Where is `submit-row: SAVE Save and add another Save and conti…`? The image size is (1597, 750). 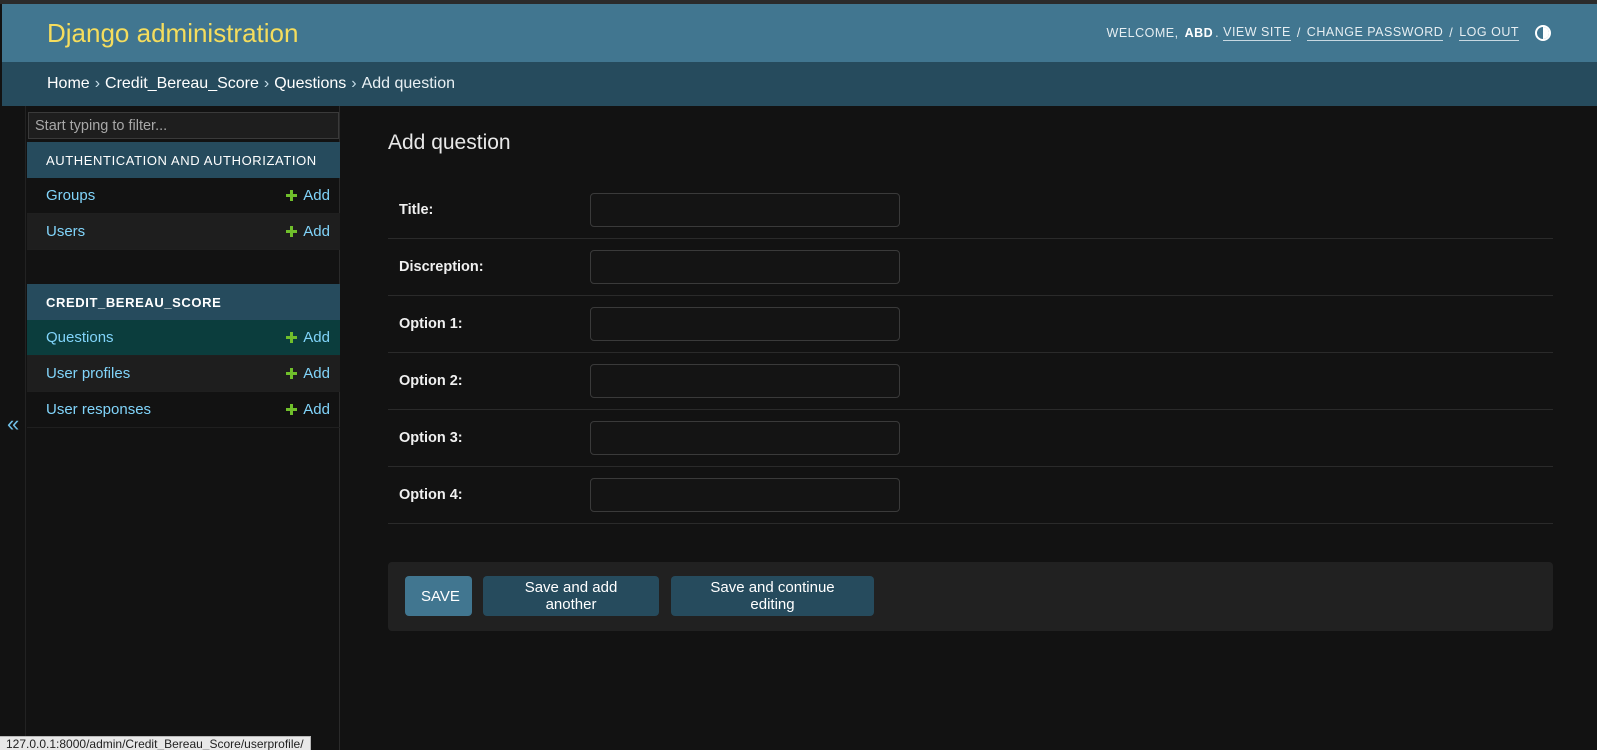 submit-row: SAVE Save and add another Save and conti… is located at coordinates (970, 596).